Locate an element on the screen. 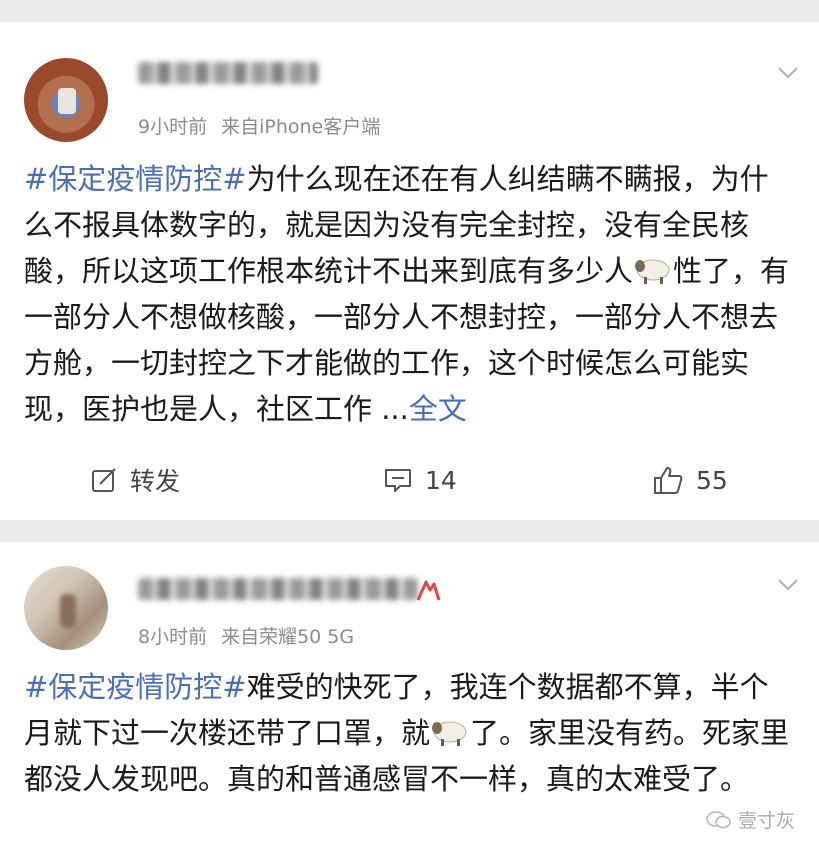 Image resolution: width=819 pixels, height=848 pixels. post-separator is located at coordinates (409, 531).